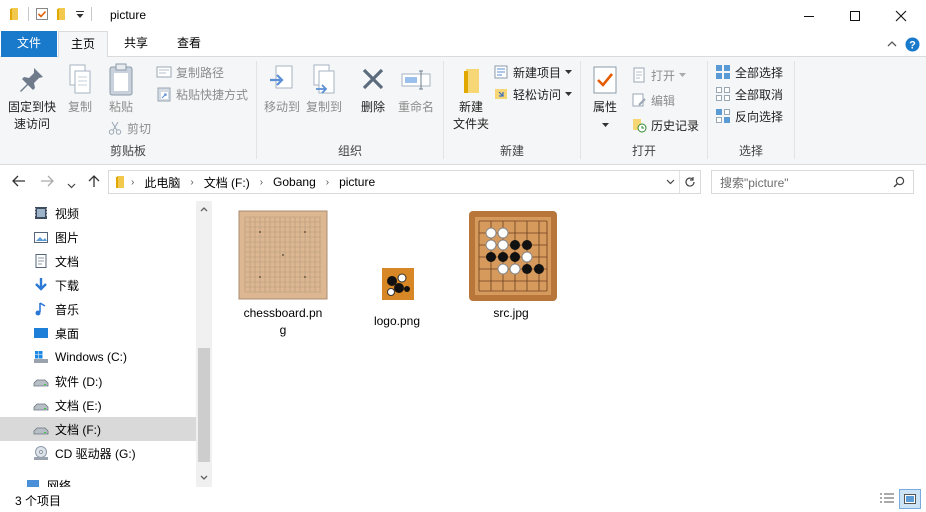 The width and height of the screenshot is (926, 512). I want to click on nav-item-downloads: 下载, so click(98, 285).